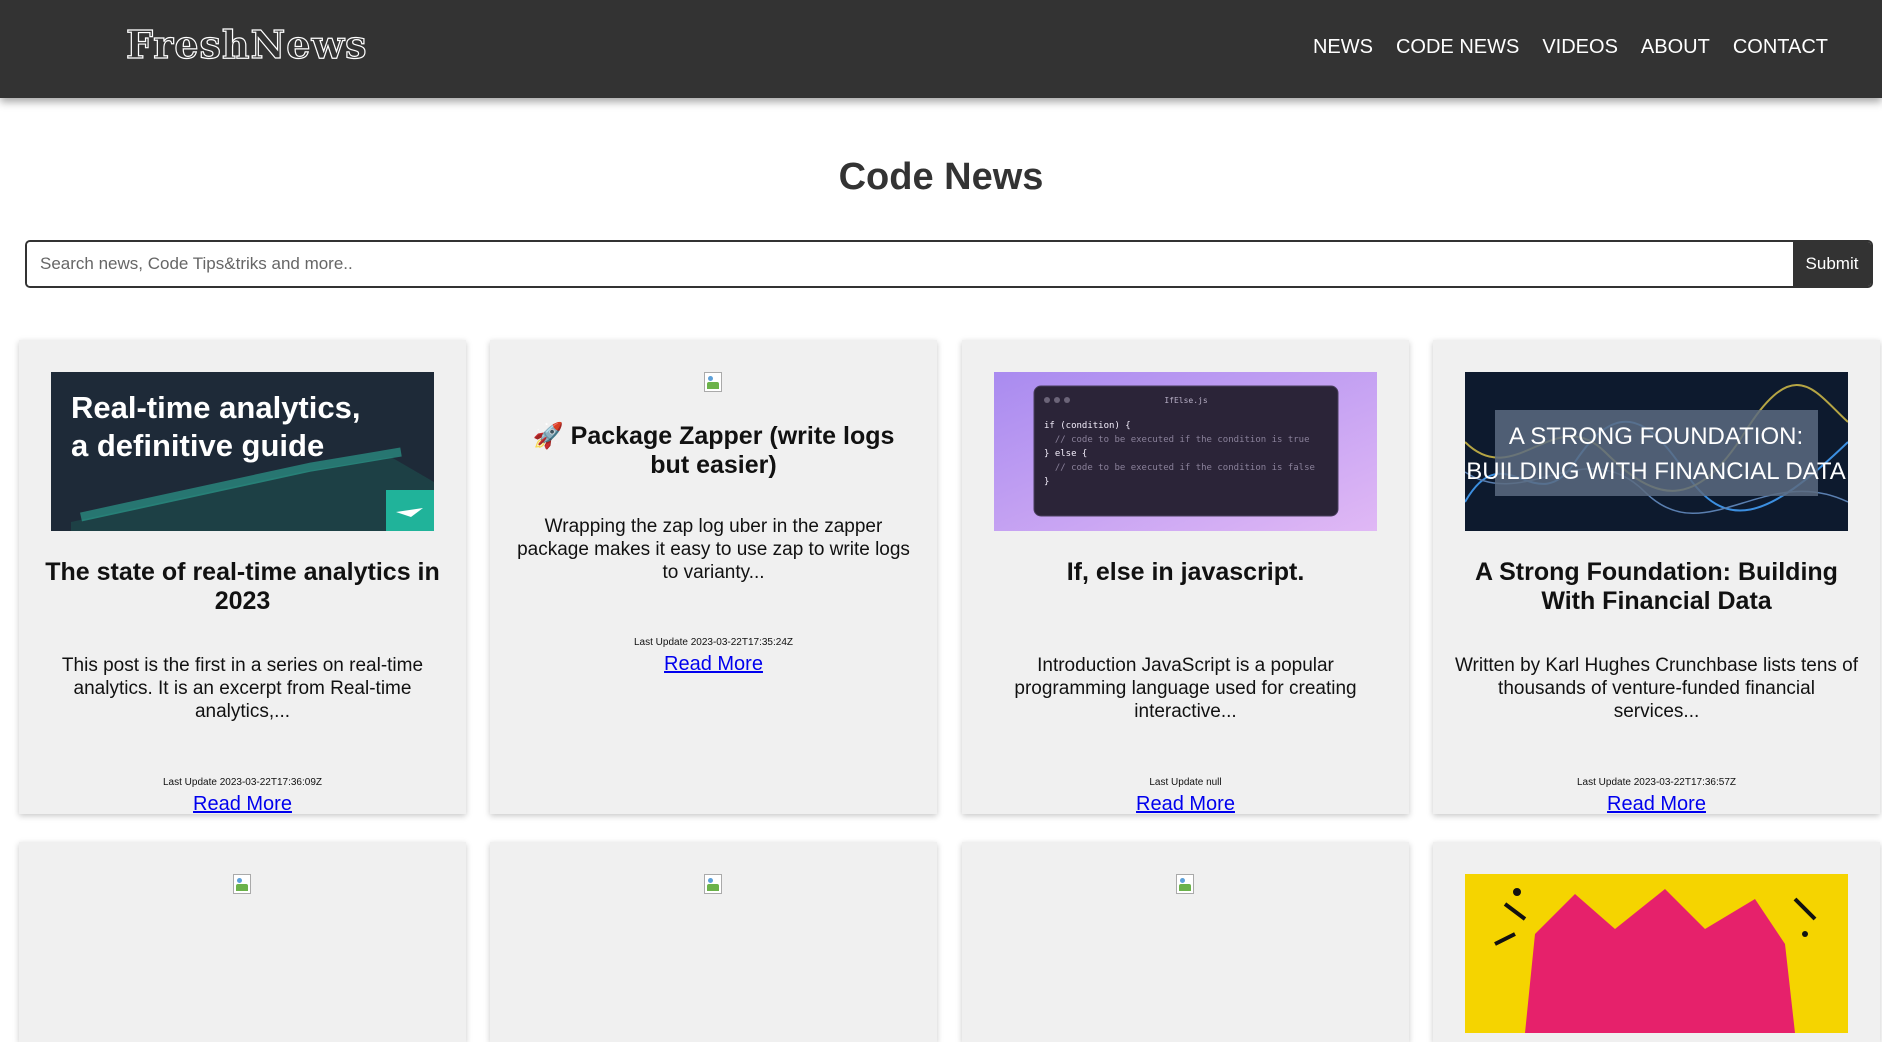 This screenshot has height=1042, width=1882. Describe the element at coordinates (1580, 47) in the screenshot. I see `nav-videos-link: VIDEOS` at that location.